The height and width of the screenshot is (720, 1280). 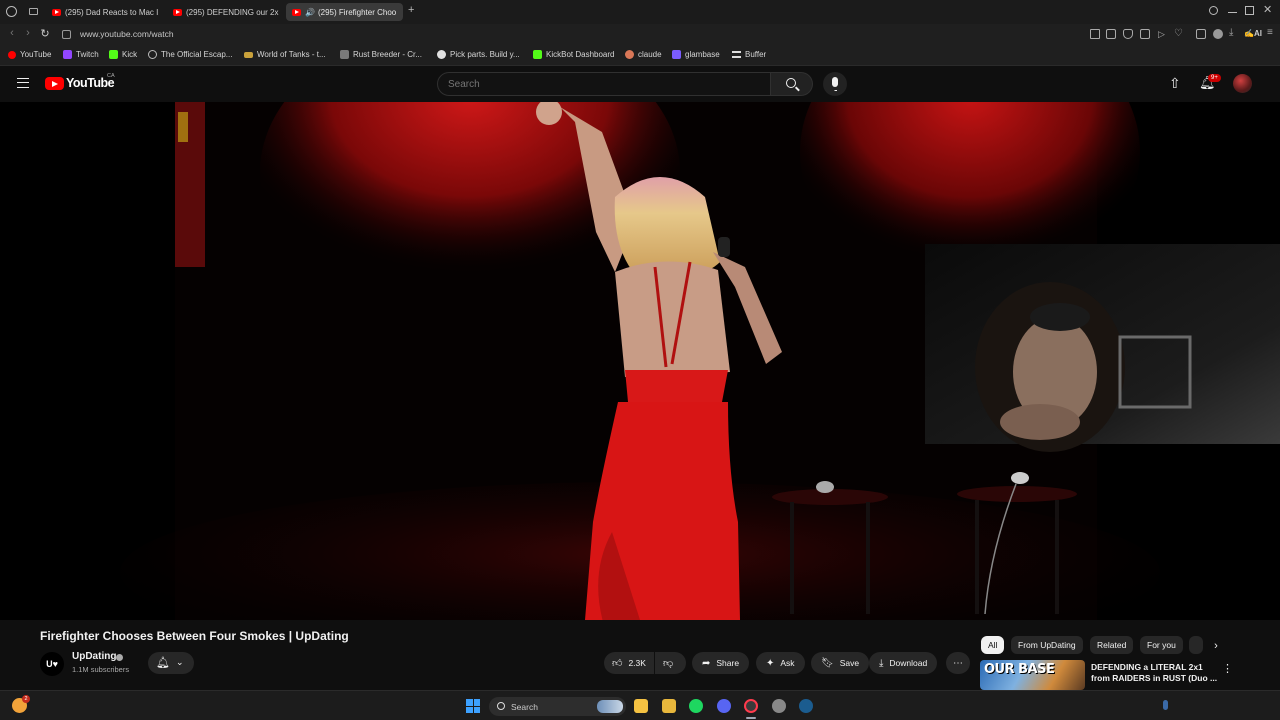 I want to click on minimize-button, so click(x=1232, y=13).